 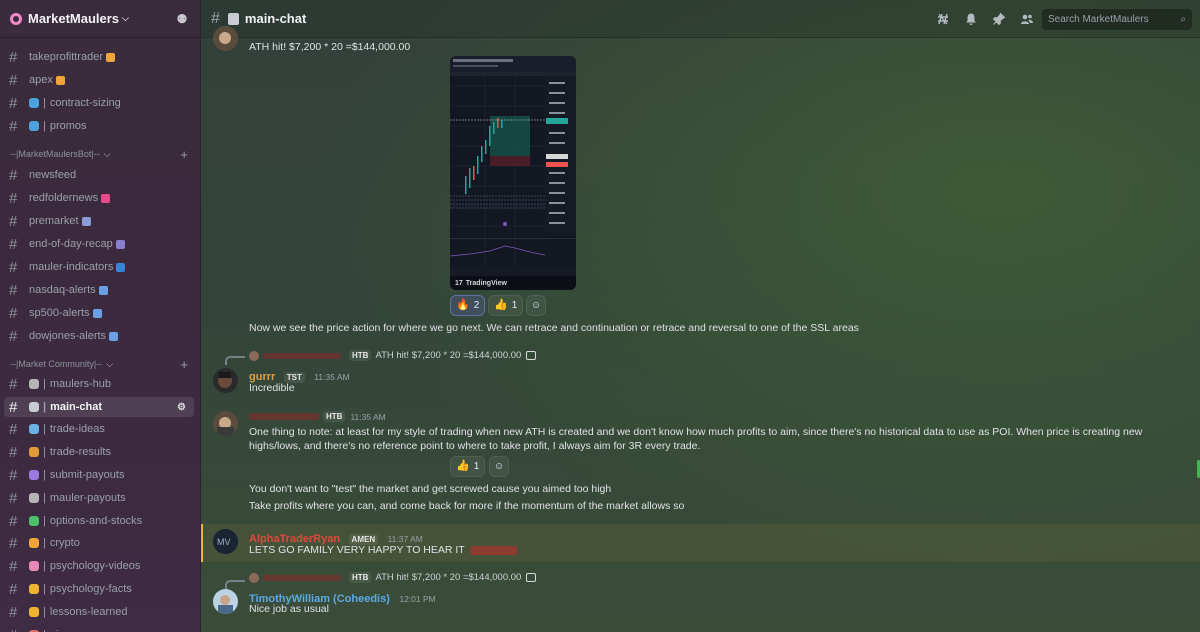 I want to click on timestamp: 11:35 AM, so click(x=368, y=416).